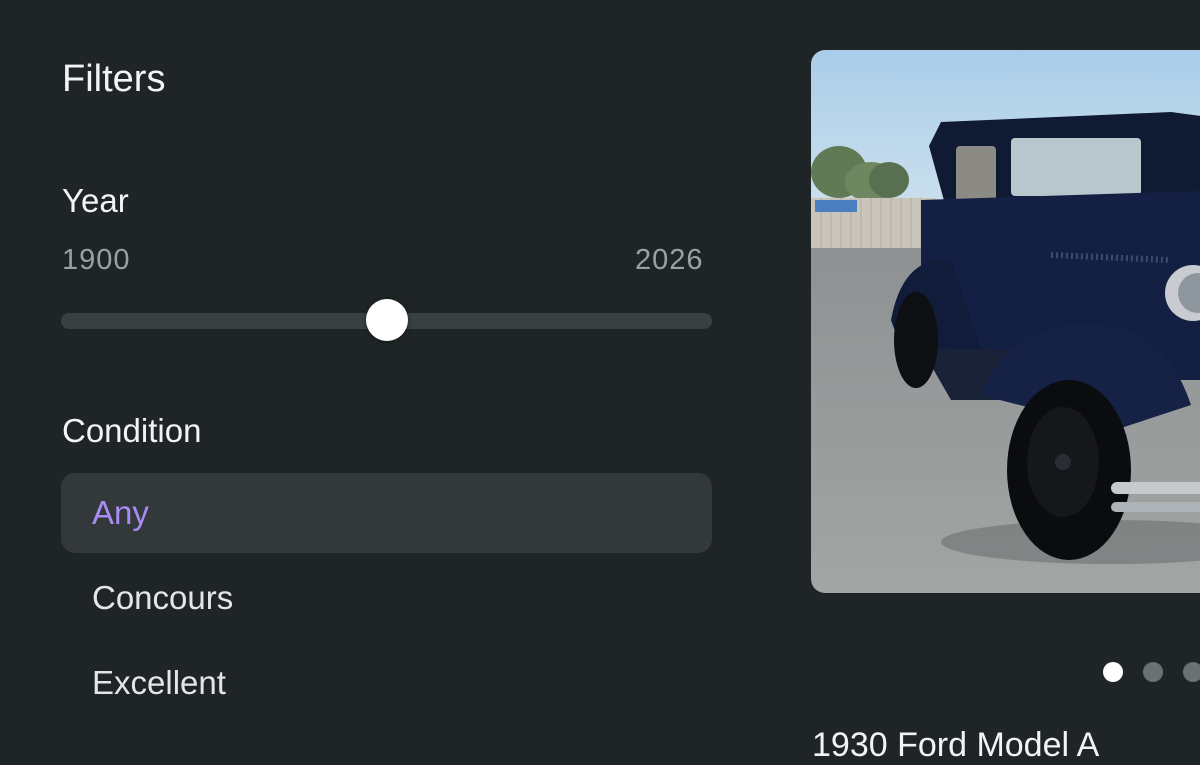  I want to click on year-slider-thumb, so click(386, 320).